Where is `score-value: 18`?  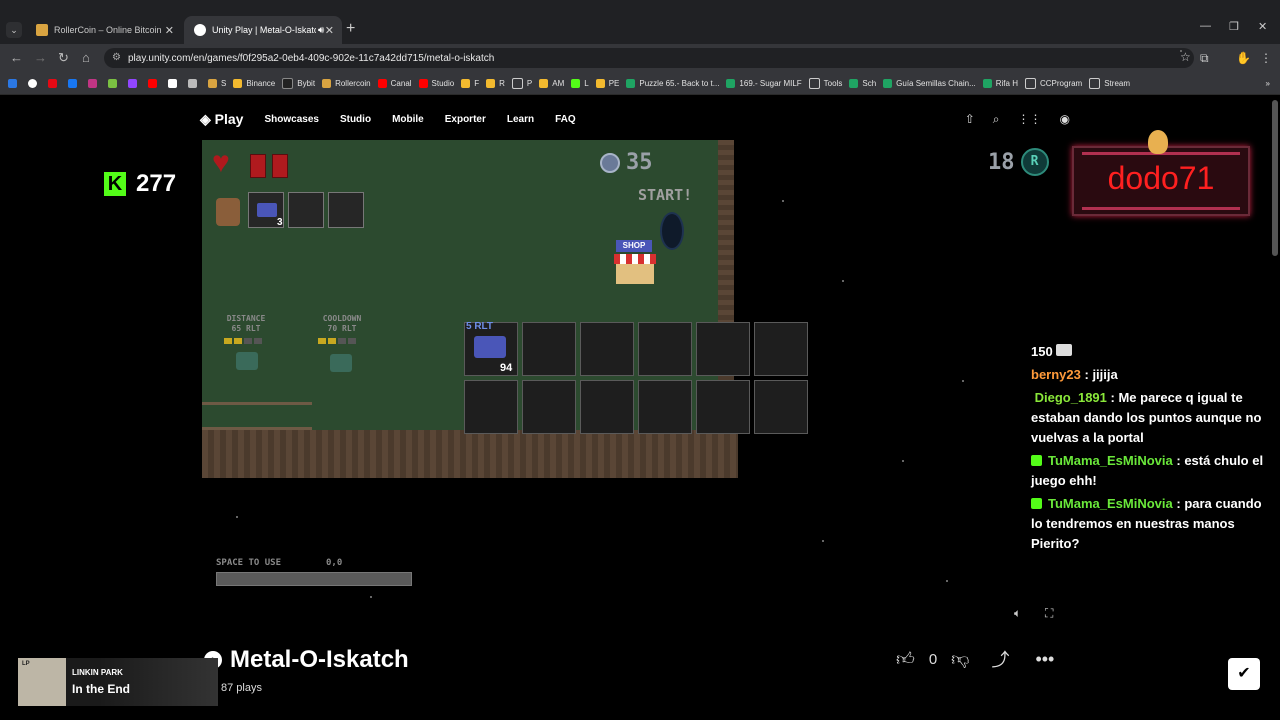 score-value: 18 is located at coordinates (1001, 162).